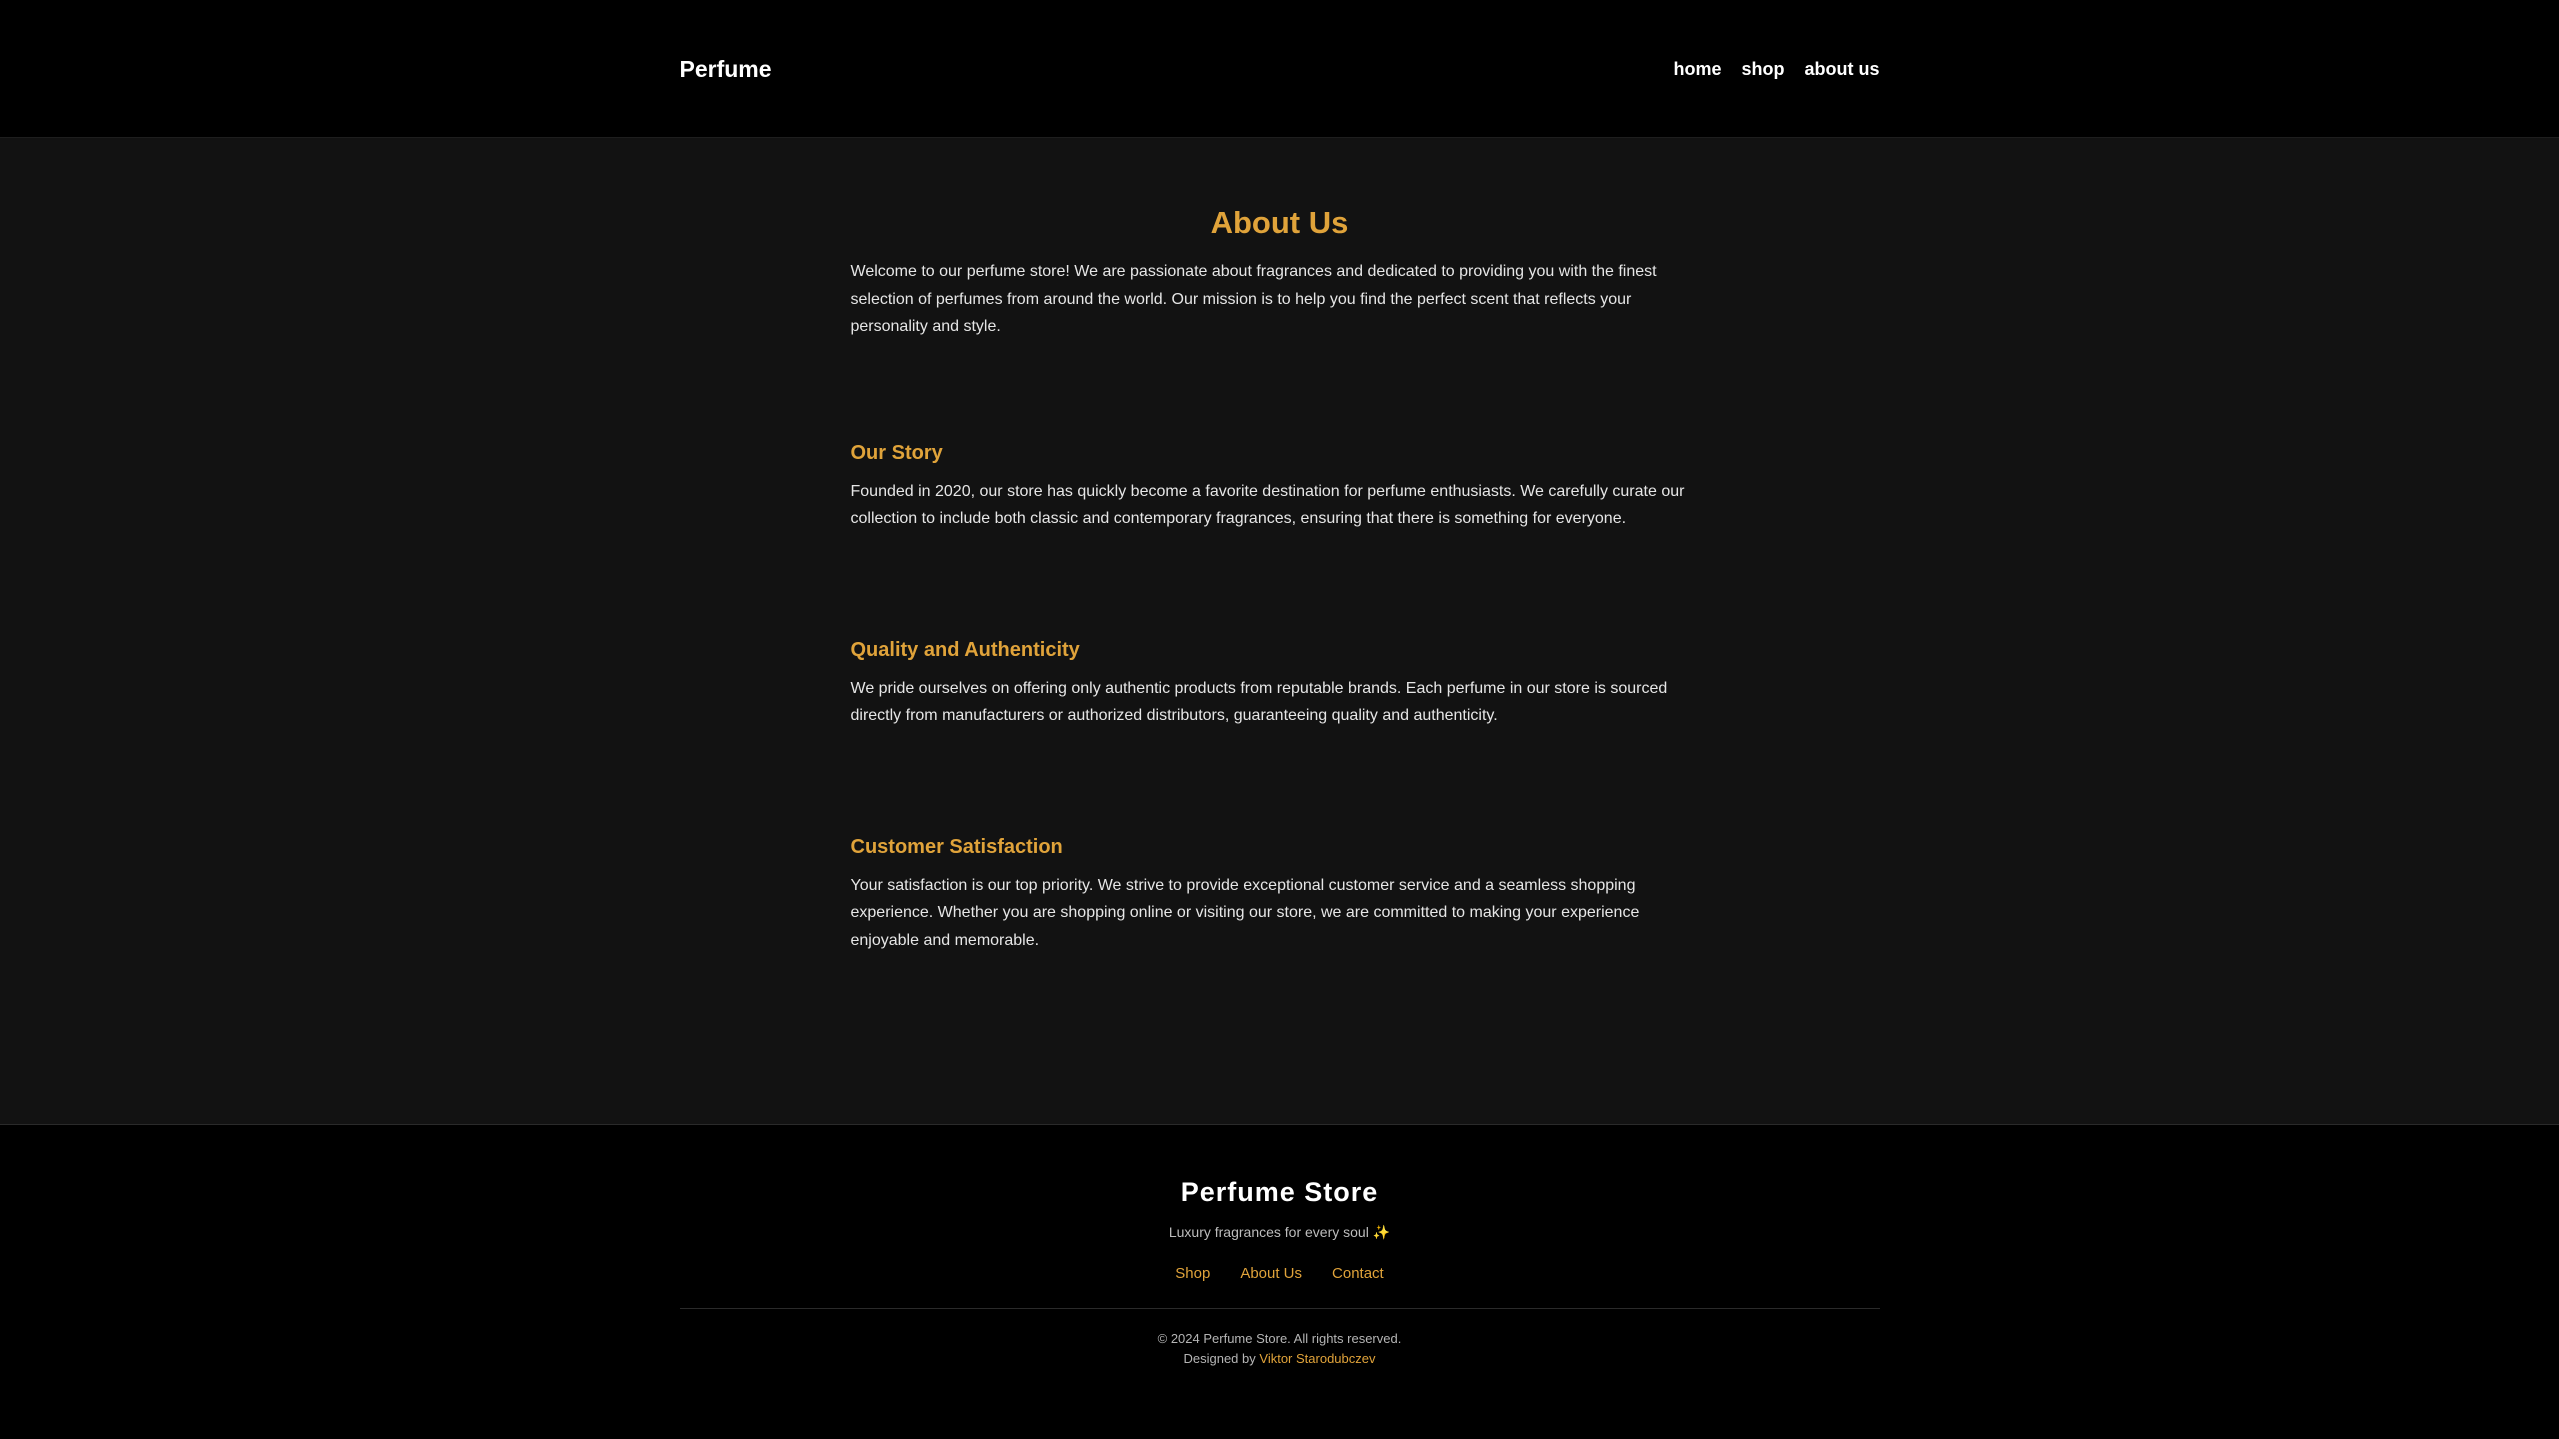  What do you see at coordinates (726, 69) in the screenshot?
I see `brand-logo-link: Perfume` at bounding box center [726, 69].